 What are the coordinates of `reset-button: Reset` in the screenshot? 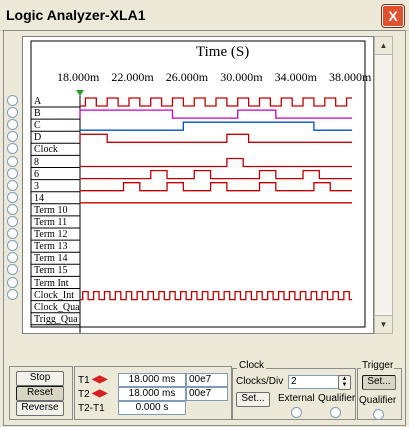 It's located at (40, 393).